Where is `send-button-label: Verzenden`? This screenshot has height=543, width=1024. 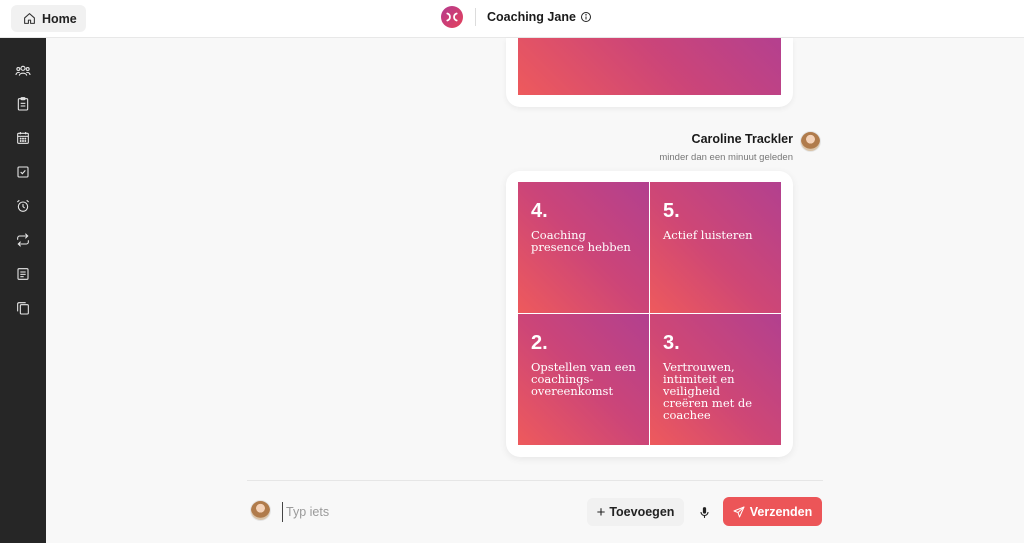 send-button-label: Verzenden is located at coordinates (781, 511).